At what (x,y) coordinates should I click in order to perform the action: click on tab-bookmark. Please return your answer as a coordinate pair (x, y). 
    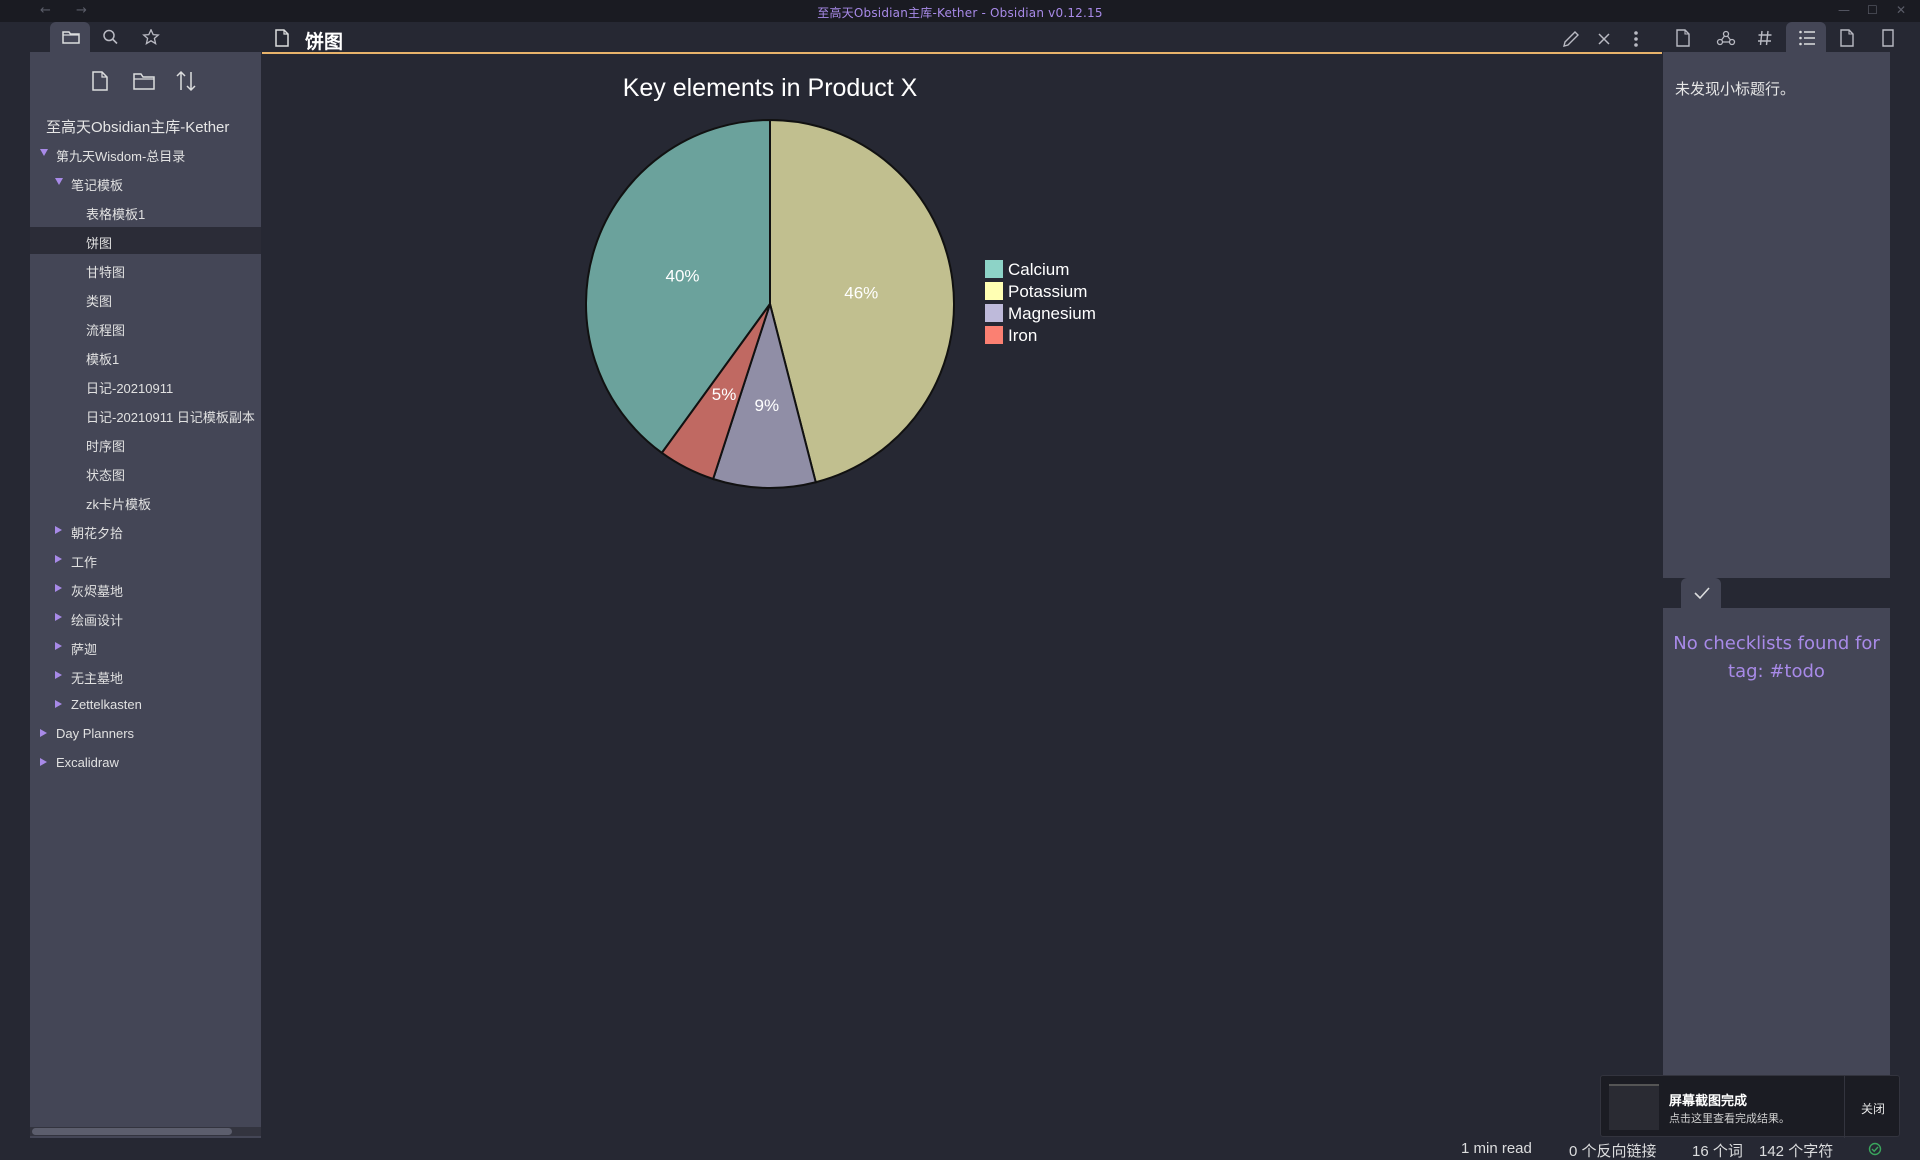
    Looking at the image, I should click on (1888, 37).